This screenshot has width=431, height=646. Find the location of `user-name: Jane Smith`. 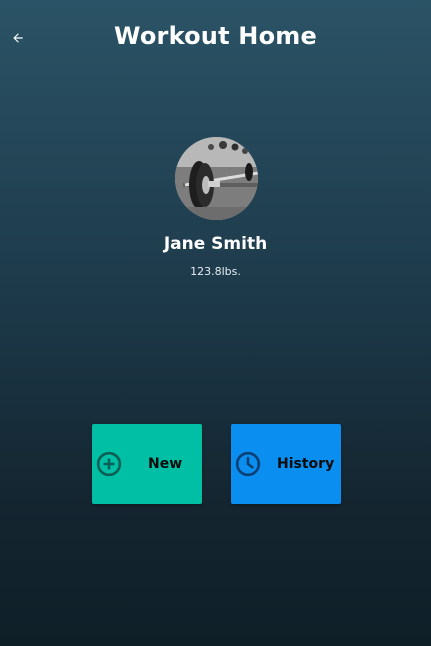

user-name: Jane Smith is located at coordinates (215, 244).